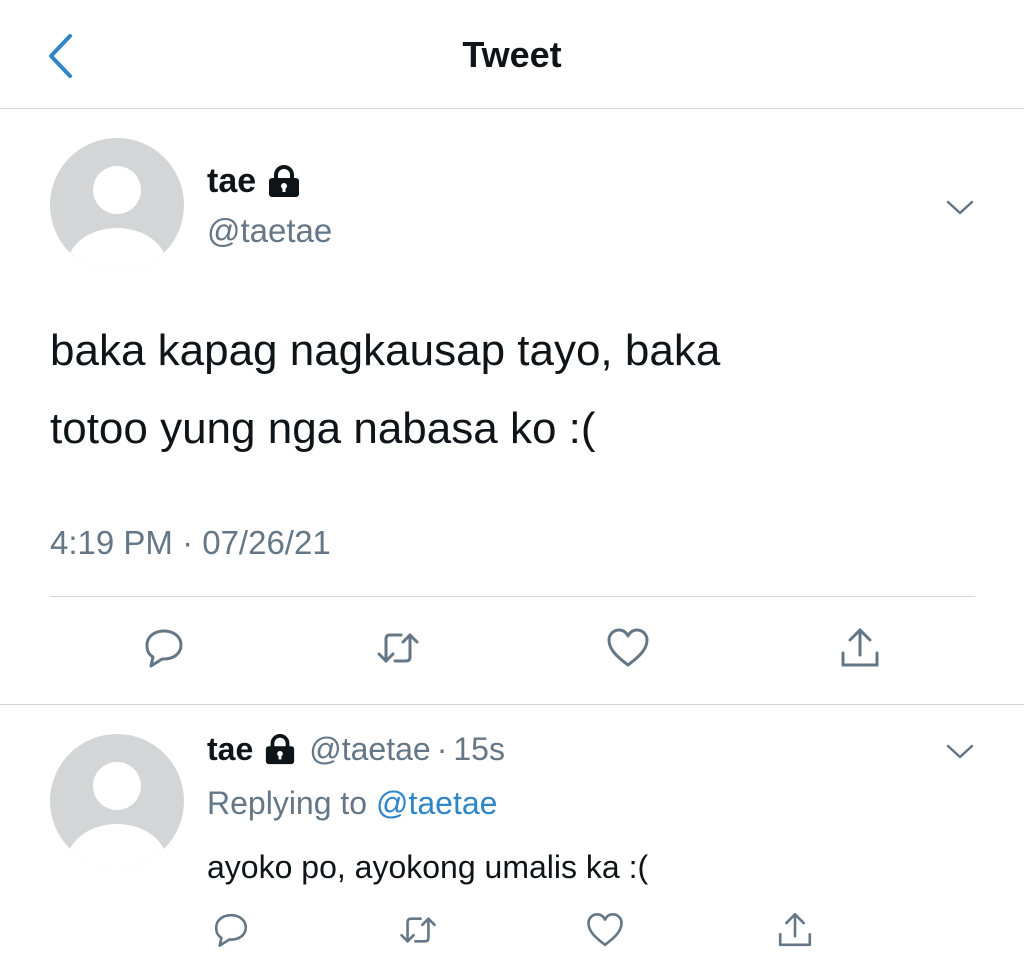 The height and width of the screenshot is (974, 1024). I want to click on avatar, so click(117, 205).